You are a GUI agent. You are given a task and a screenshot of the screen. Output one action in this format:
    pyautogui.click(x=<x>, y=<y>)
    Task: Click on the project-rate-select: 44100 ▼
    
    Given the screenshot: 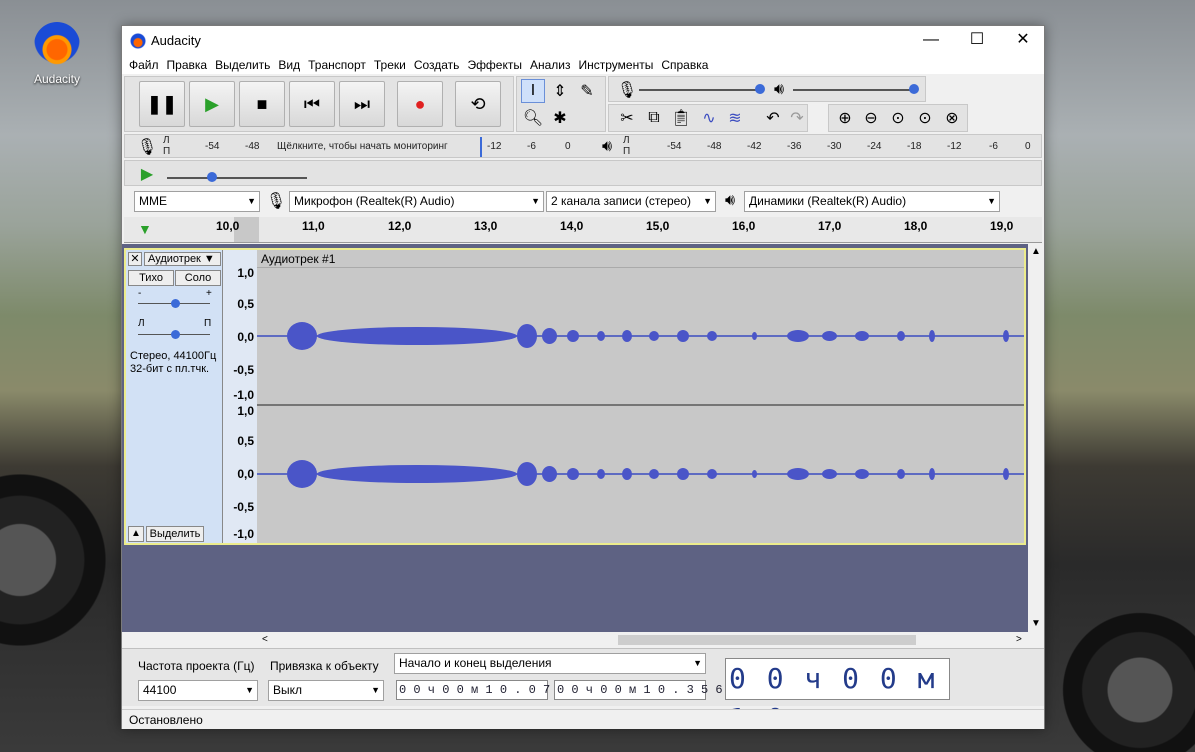 What is the action you would take?
    pyautogui.click(x=198, y=690)
    